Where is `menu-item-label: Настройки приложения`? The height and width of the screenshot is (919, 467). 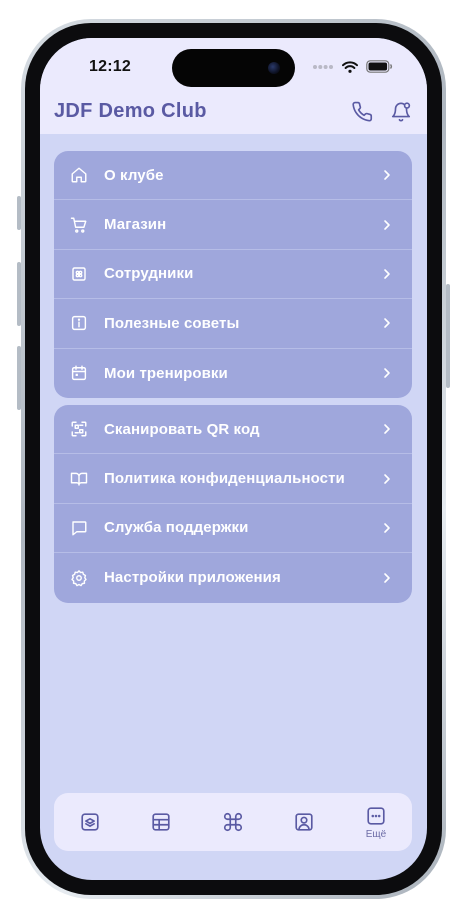 menu-item-label: Настройки приложения is located at coordinates (192, 578).